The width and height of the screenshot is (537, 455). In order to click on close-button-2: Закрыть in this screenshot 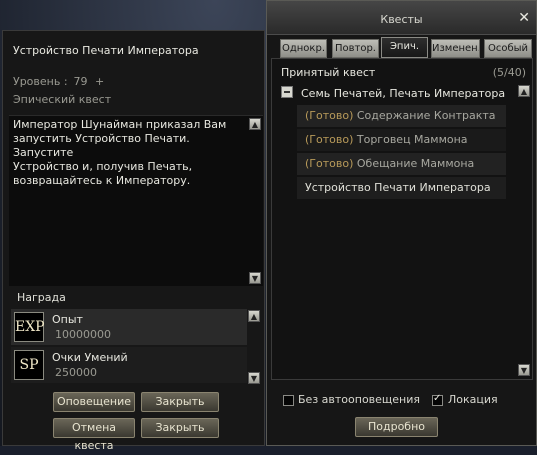, I will do `click(180, 428)`.